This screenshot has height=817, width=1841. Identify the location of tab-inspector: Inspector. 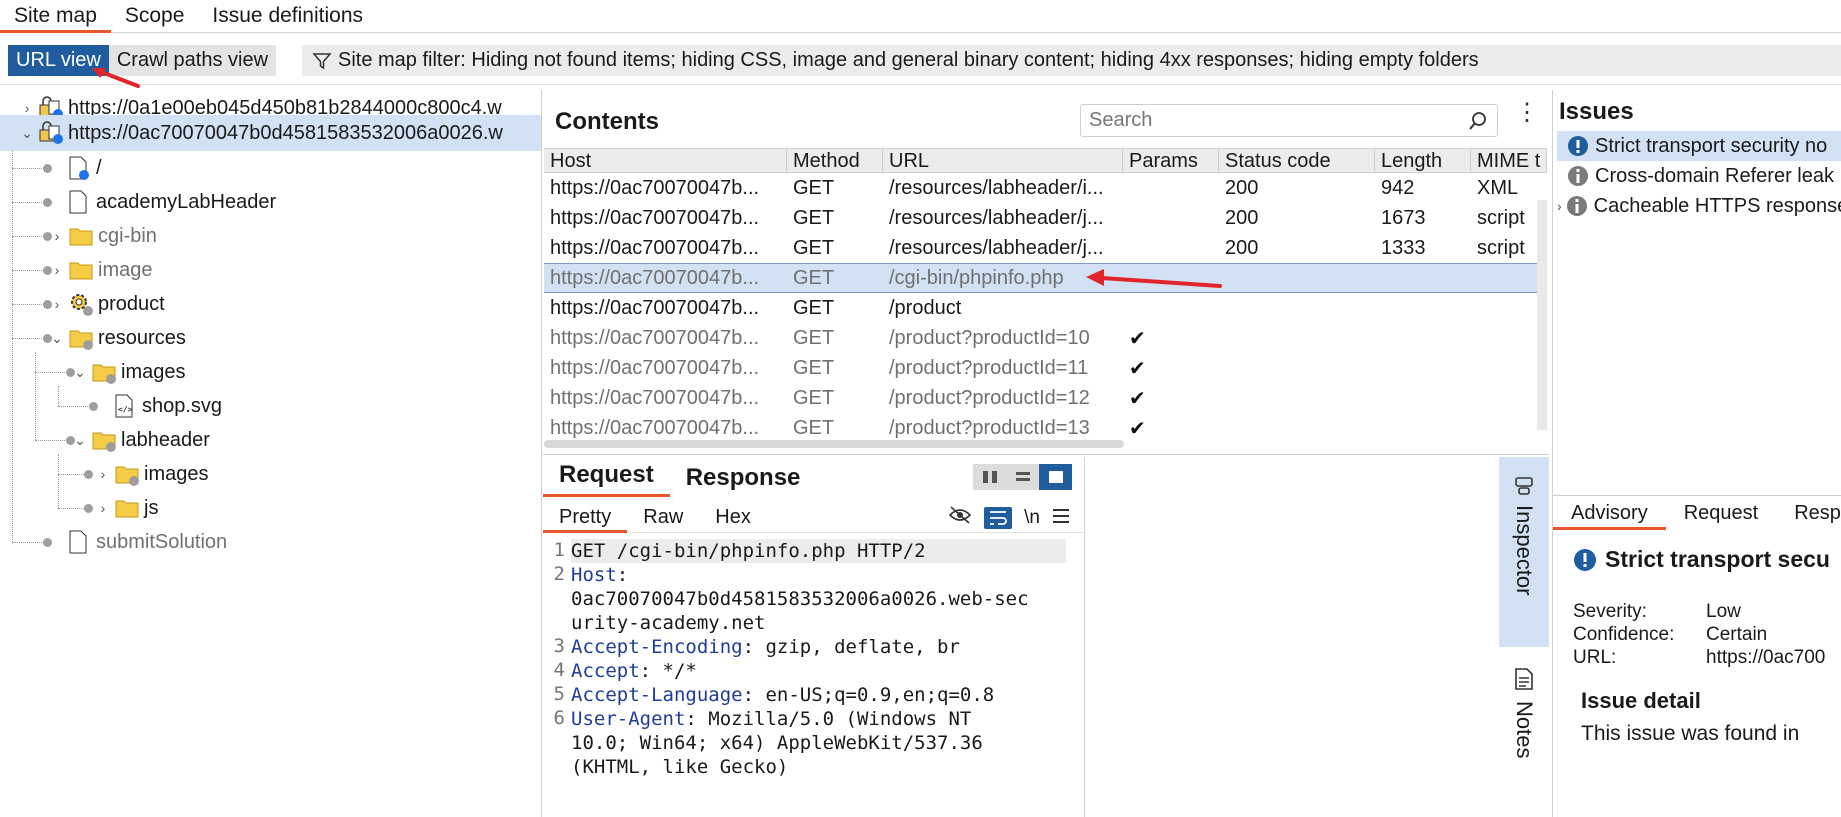
(1524, 552).